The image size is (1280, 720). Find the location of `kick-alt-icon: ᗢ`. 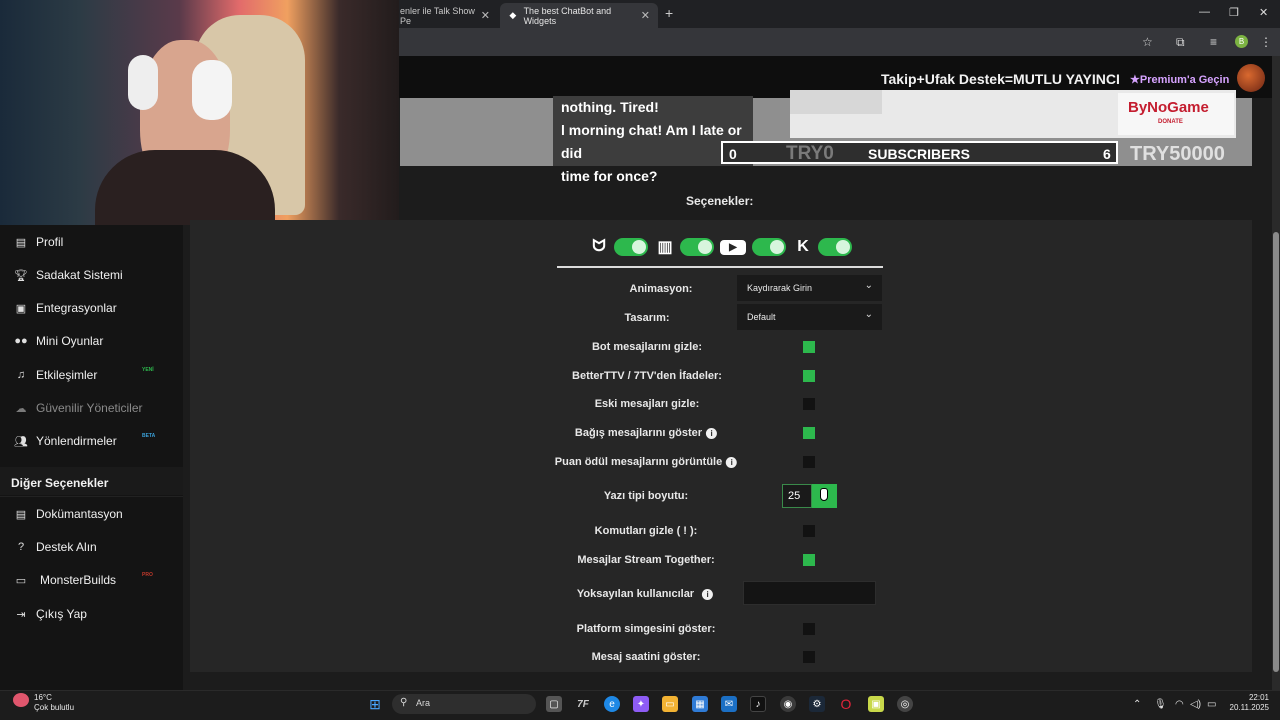

kick-alt-icon: ᗢ is located at coordinates (599, 246).